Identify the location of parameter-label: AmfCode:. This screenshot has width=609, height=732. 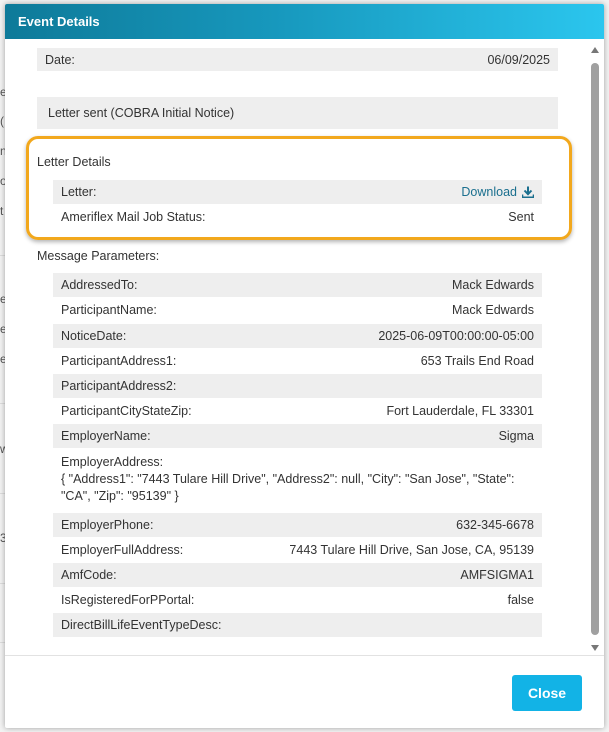
(89, 575).